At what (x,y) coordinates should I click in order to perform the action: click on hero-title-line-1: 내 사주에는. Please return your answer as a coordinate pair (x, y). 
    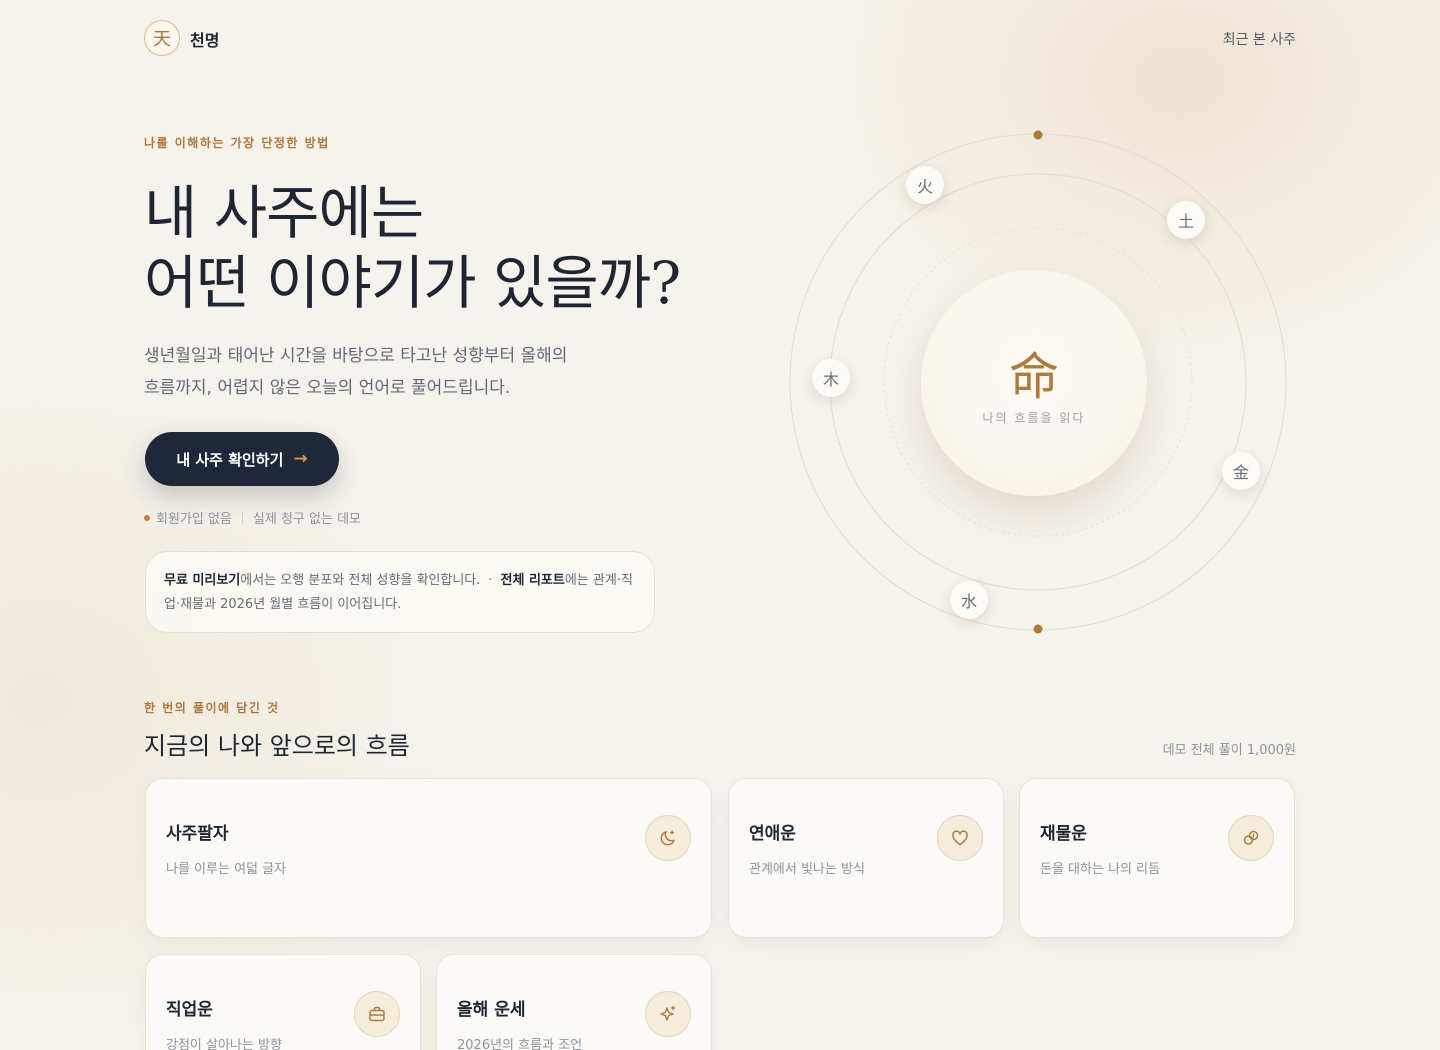
    Looking at the image, I should click on (284, 213).